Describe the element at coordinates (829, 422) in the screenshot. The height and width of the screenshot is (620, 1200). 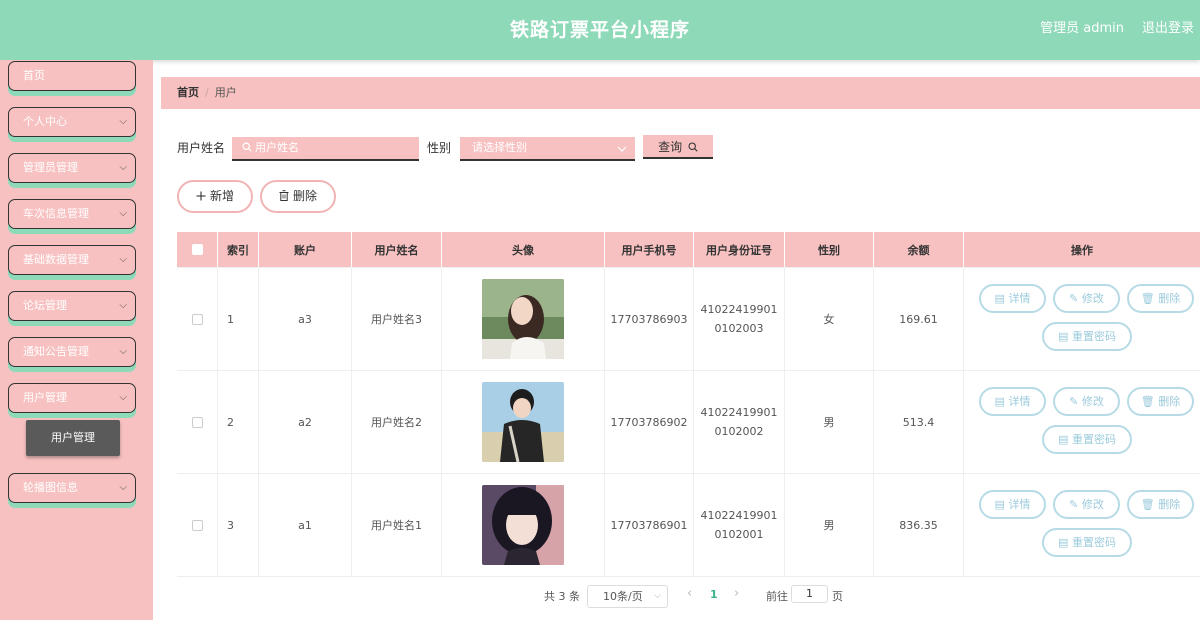
I see `gender-cell: 男` at that location.